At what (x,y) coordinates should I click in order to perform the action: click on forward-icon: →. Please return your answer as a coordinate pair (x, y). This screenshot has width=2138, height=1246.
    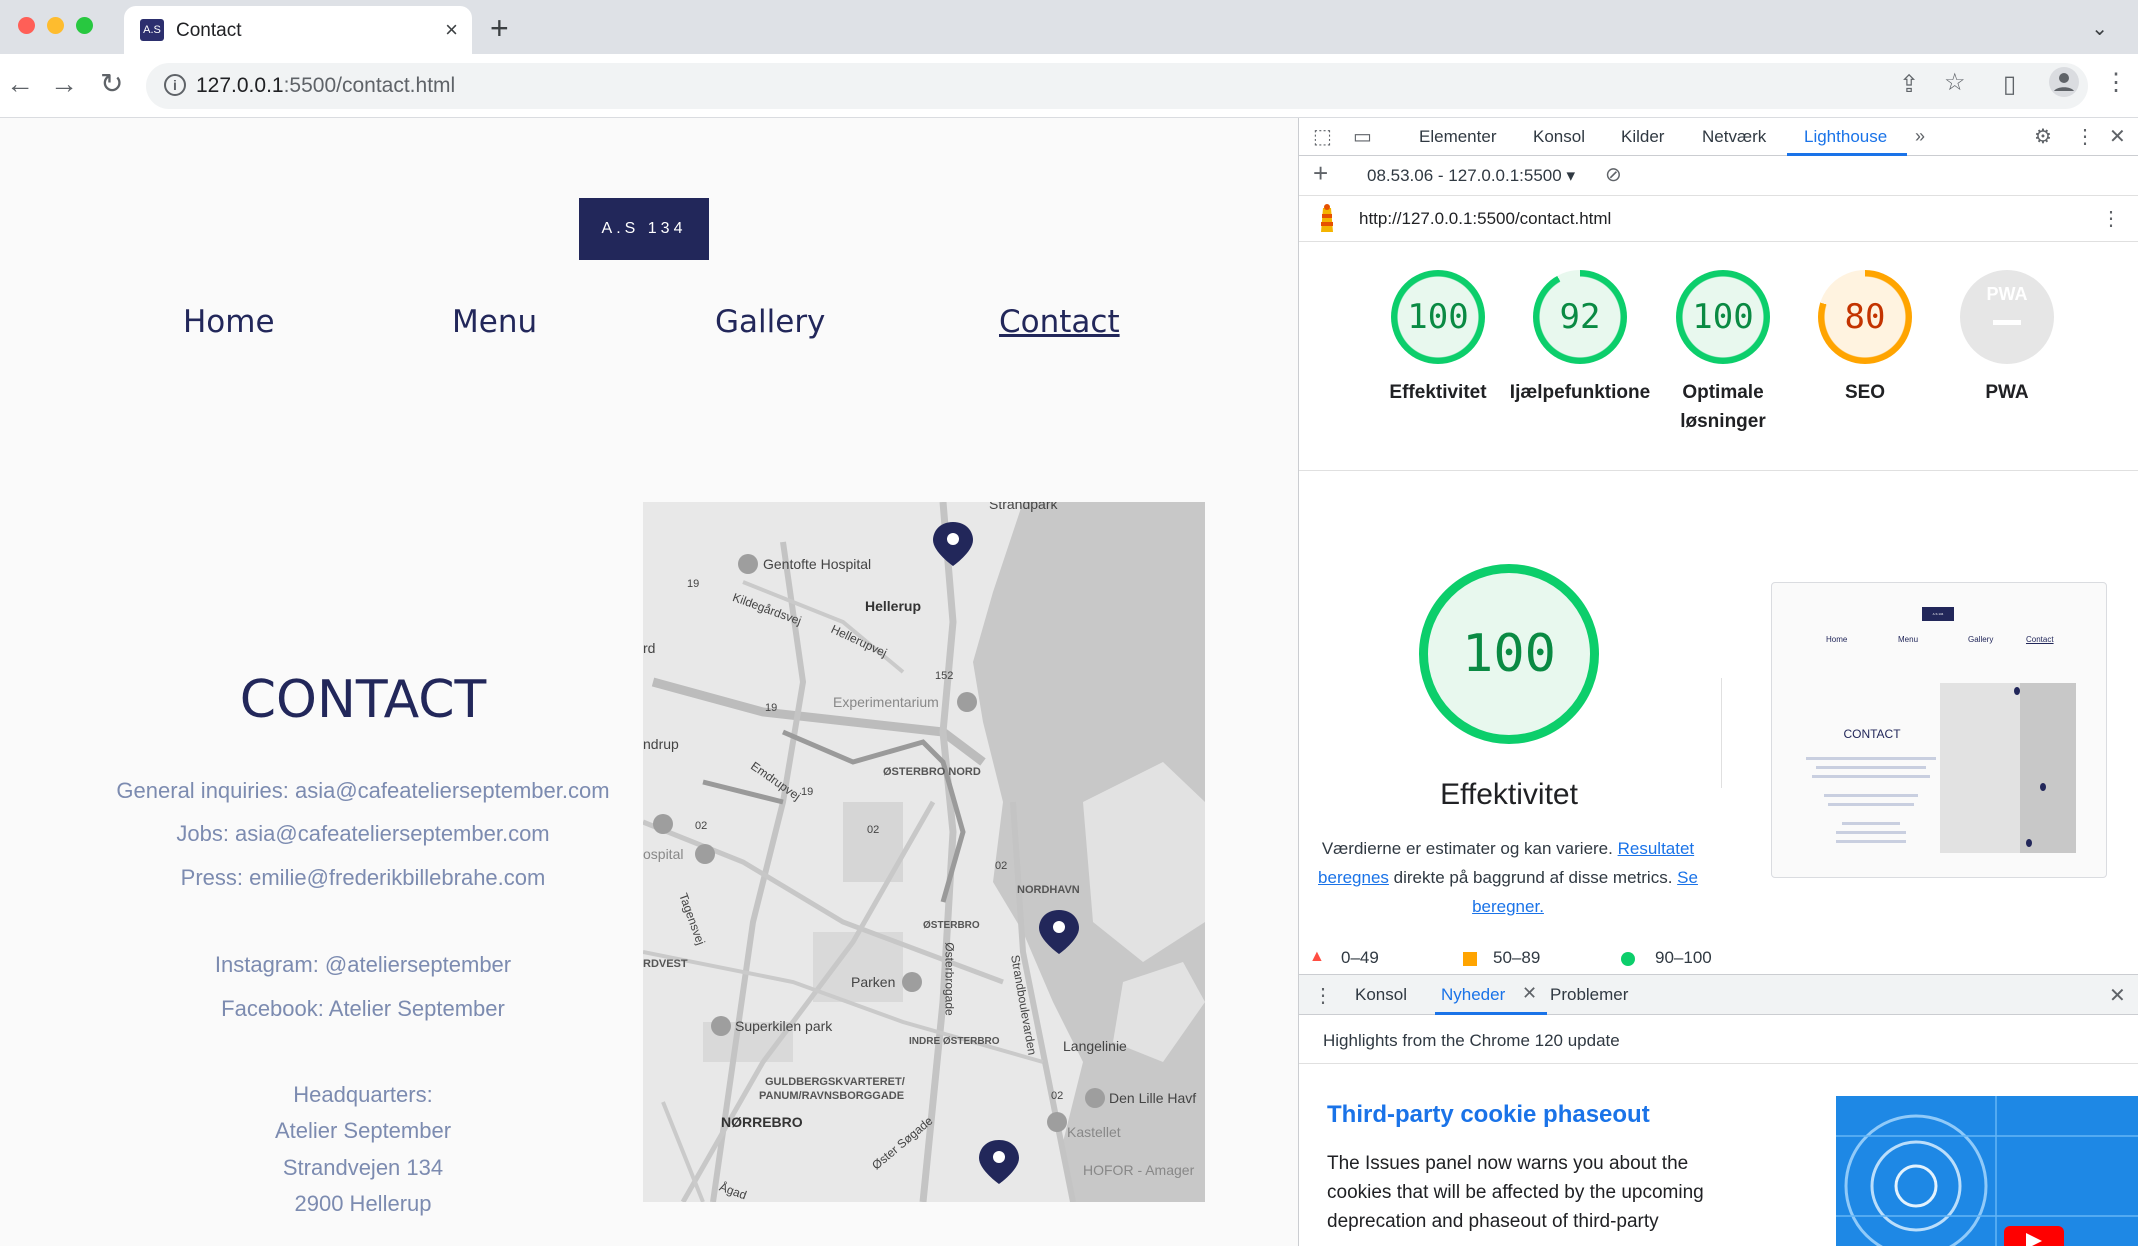
    Looking at the image, I should click on (64, 84).